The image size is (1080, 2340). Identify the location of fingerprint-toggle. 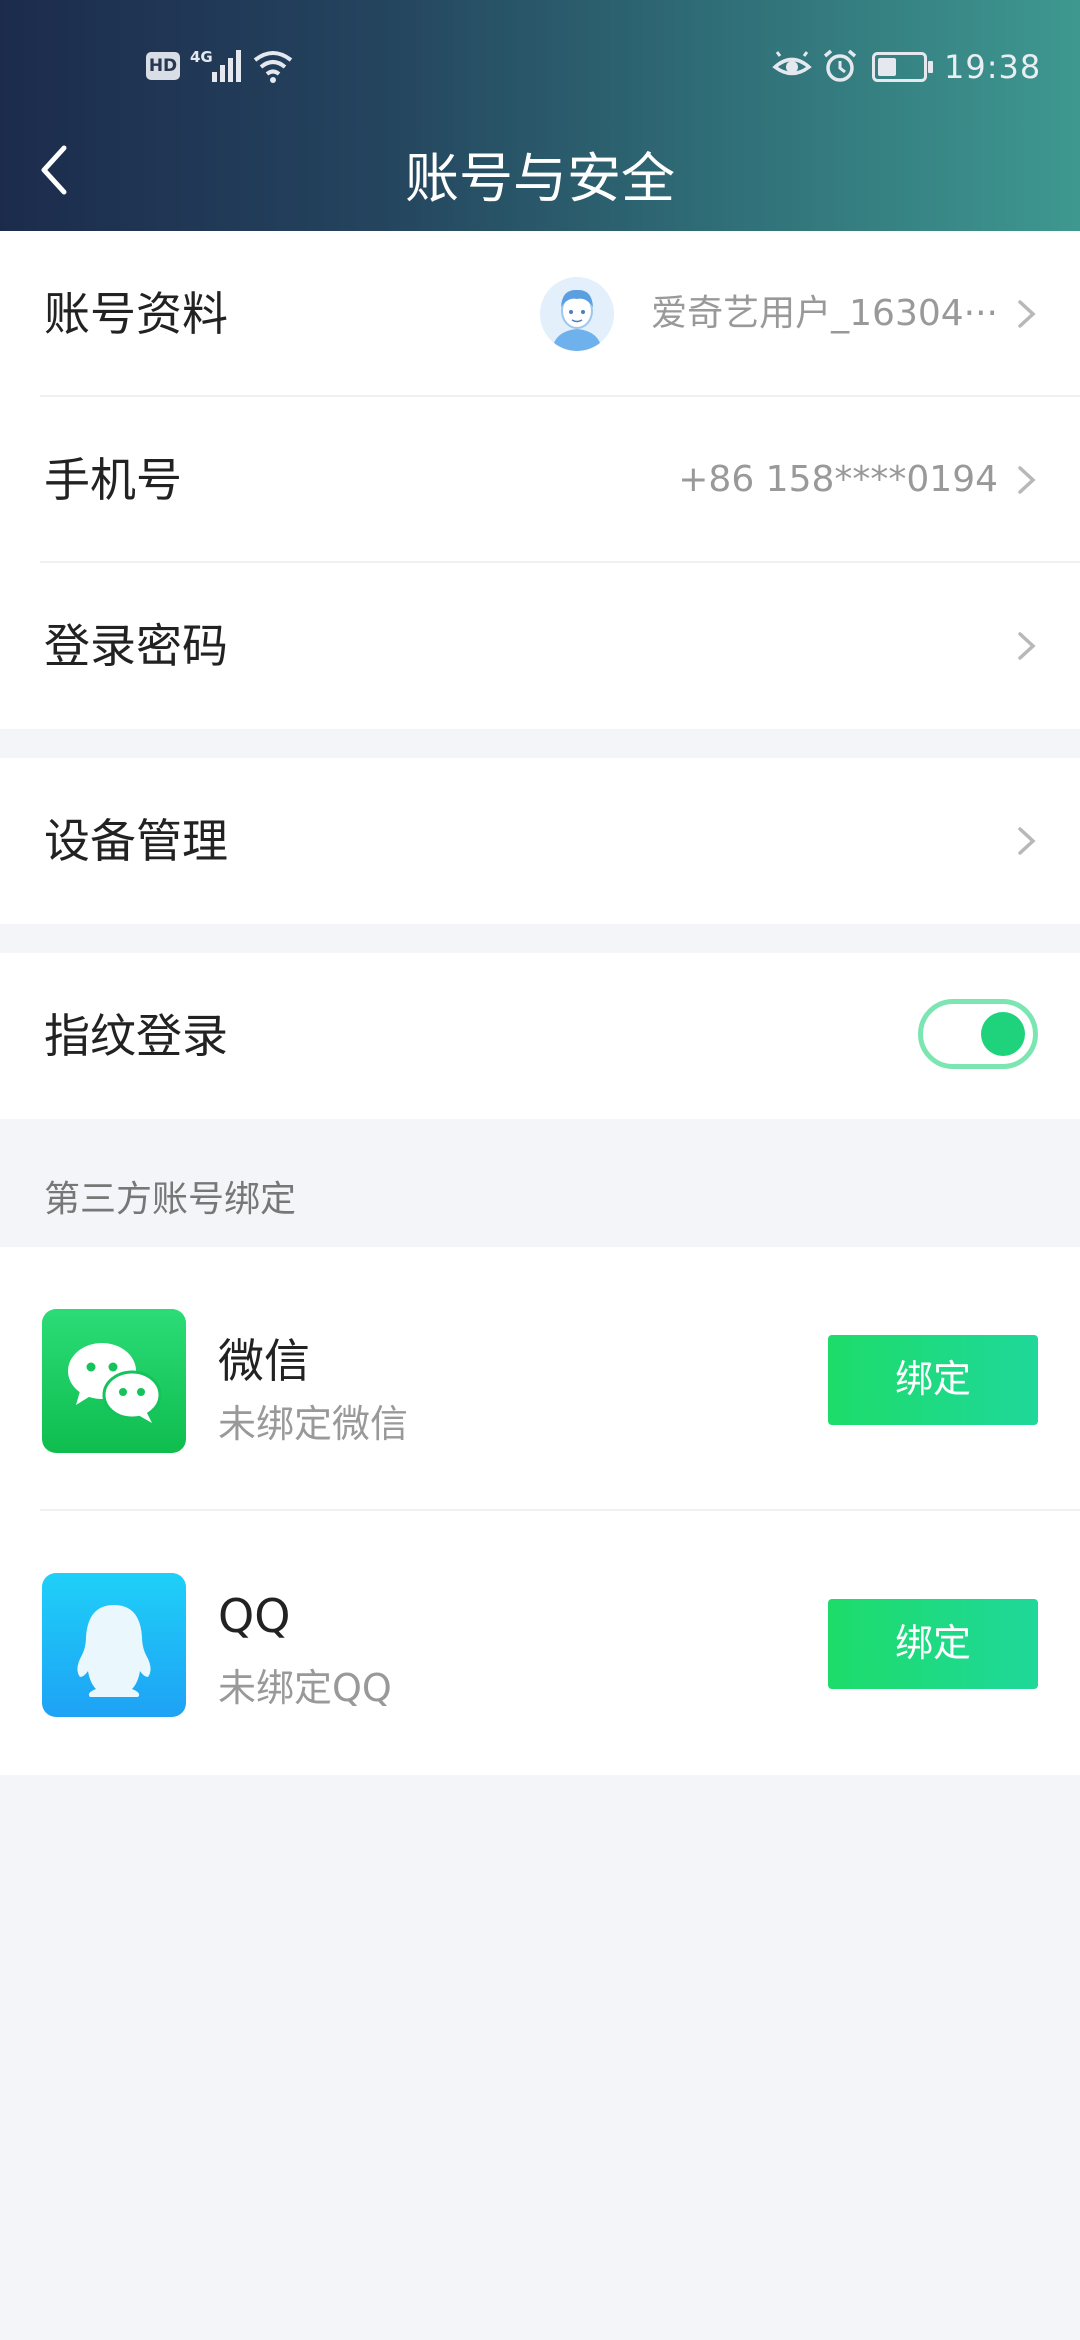
(978, 1034).